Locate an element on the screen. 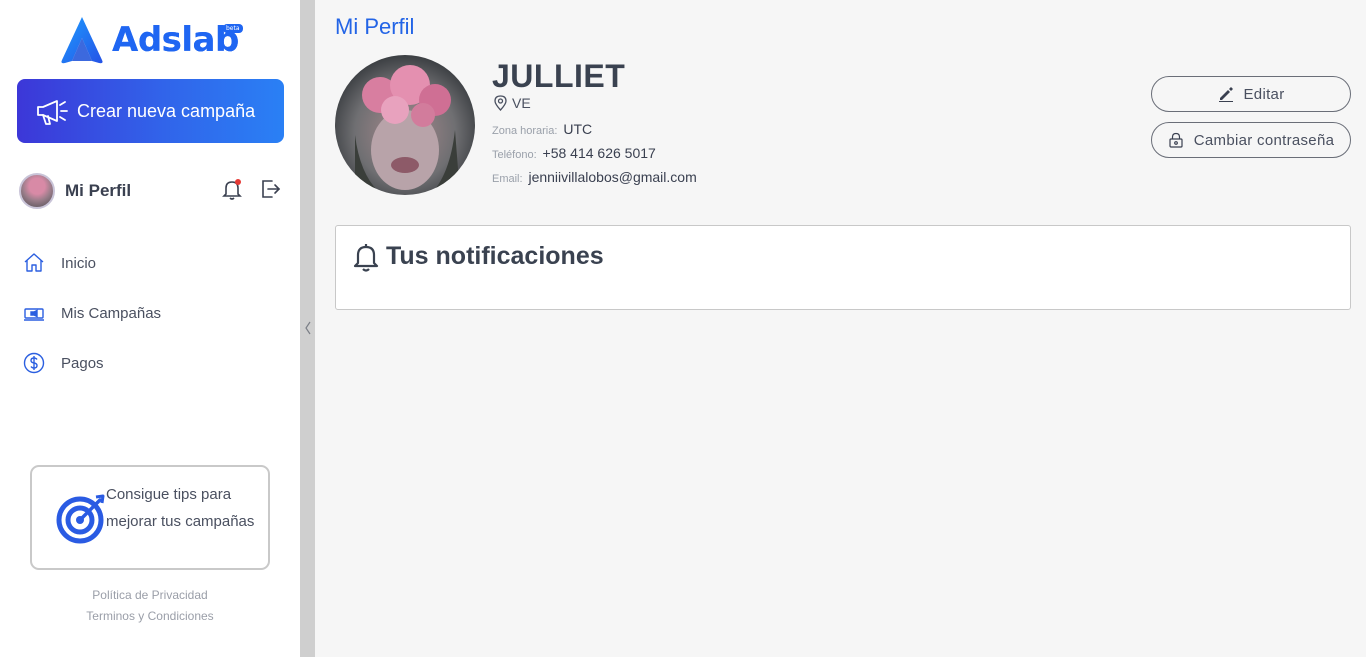 The height and width of the screenshot is (657, 1366). create-campaign-button: Crear nueva campaña is located at coordinates (150, 111).